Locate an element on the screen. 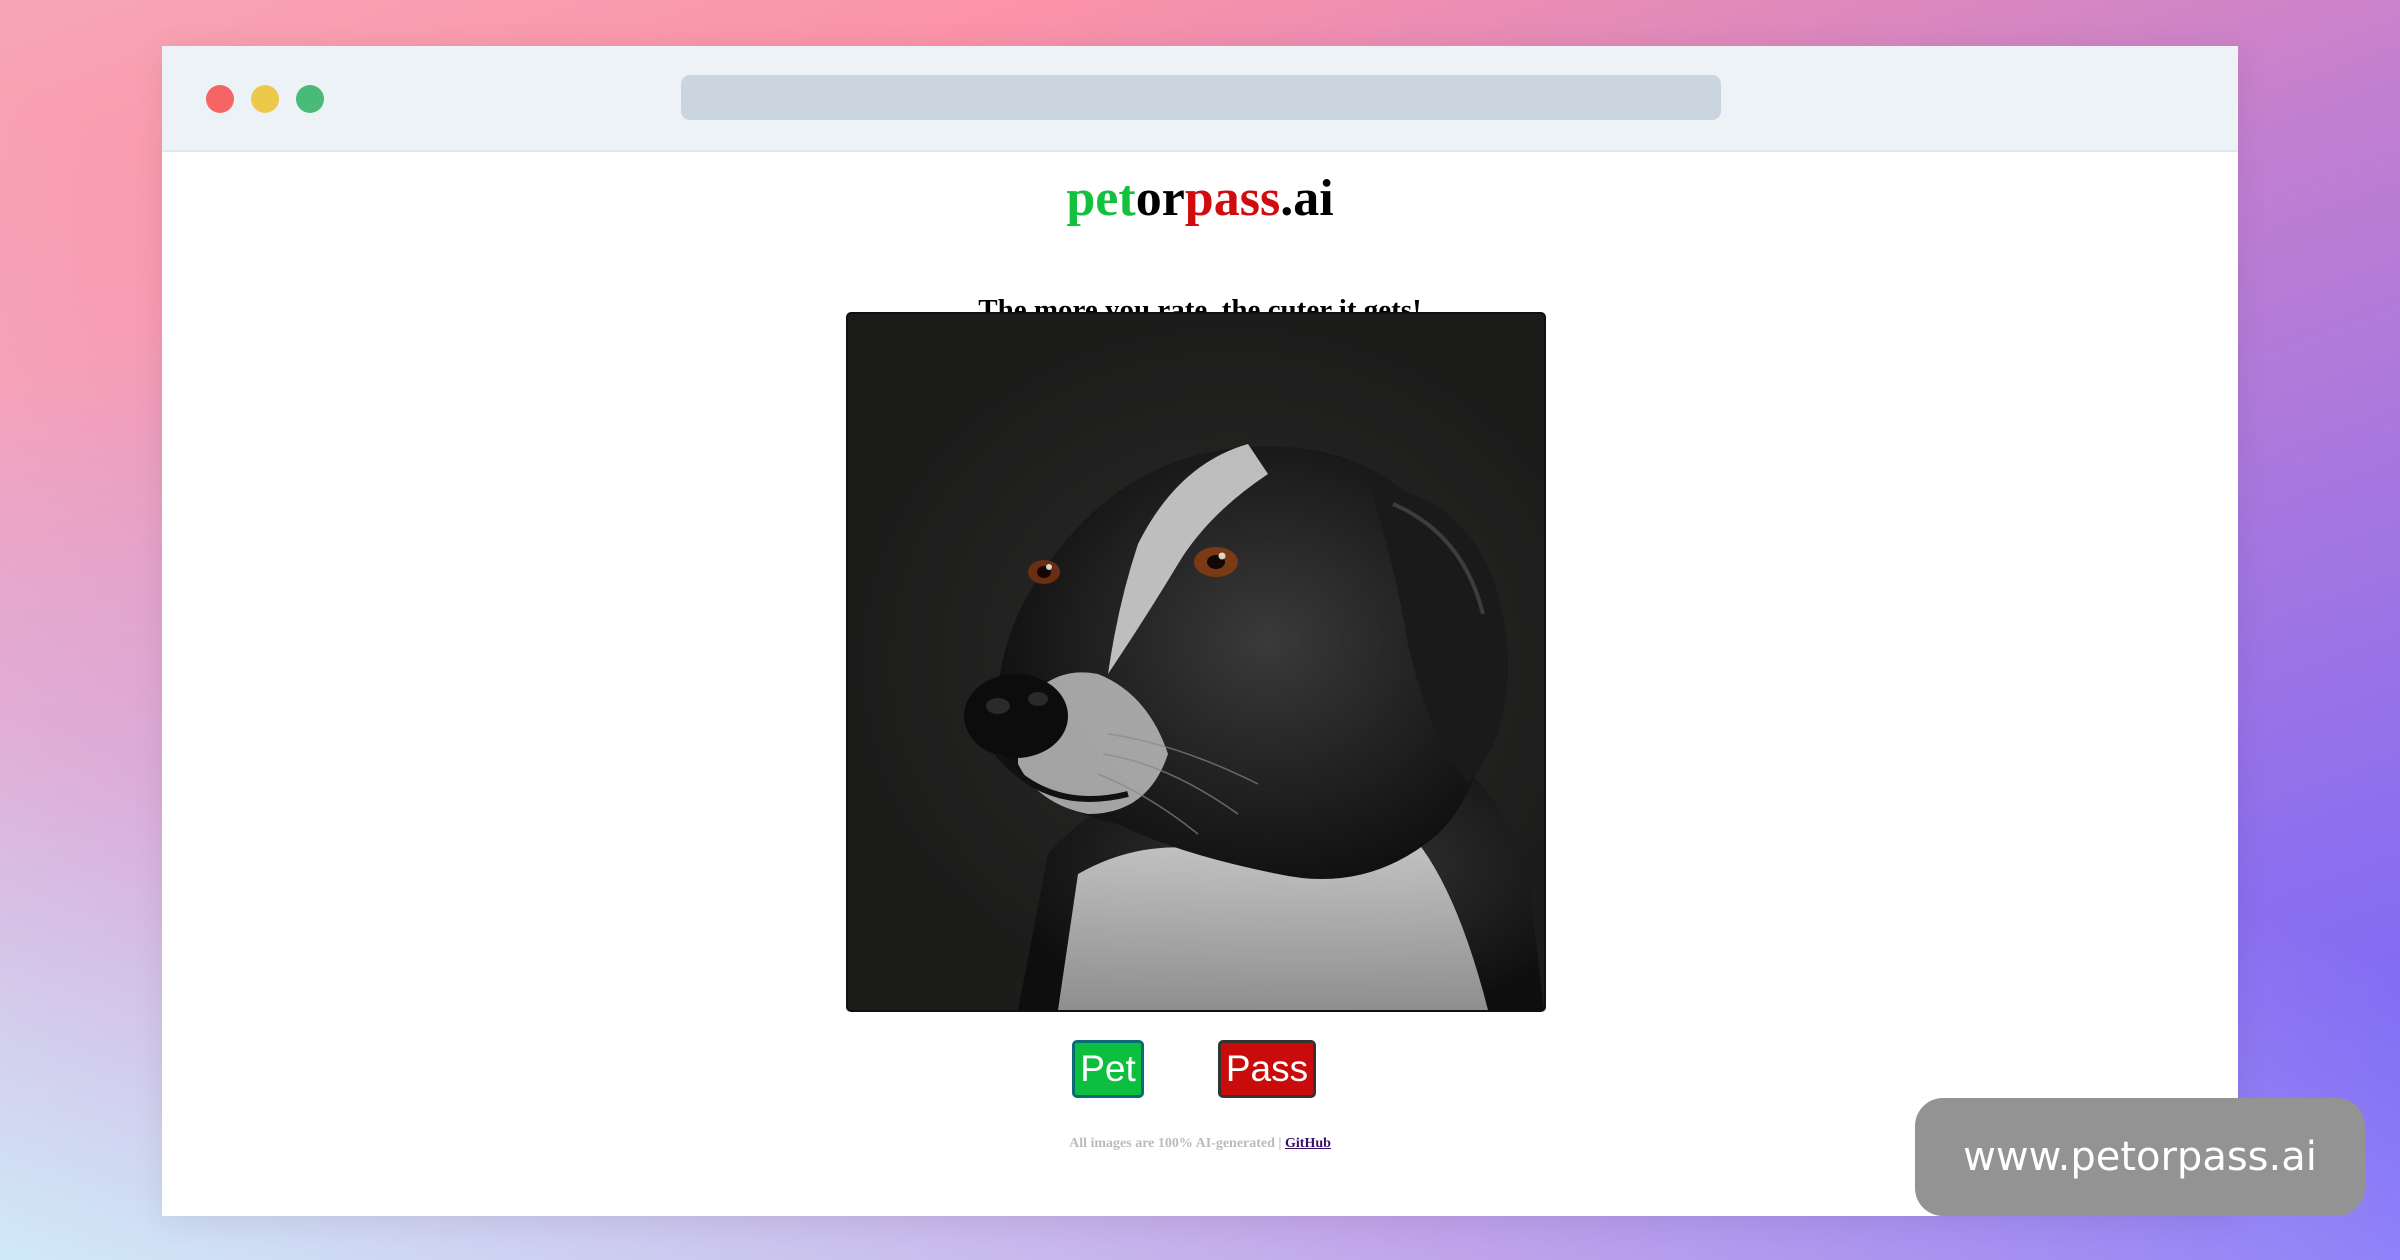  address-bar is located at coordinates (1201, 97).